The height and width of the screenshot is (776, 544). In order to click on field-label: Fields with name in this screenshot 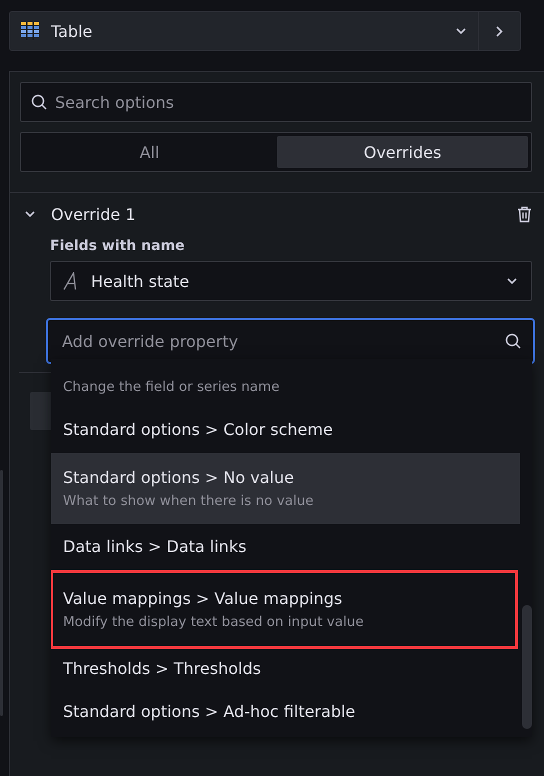, I will do `click(118, 246)`.